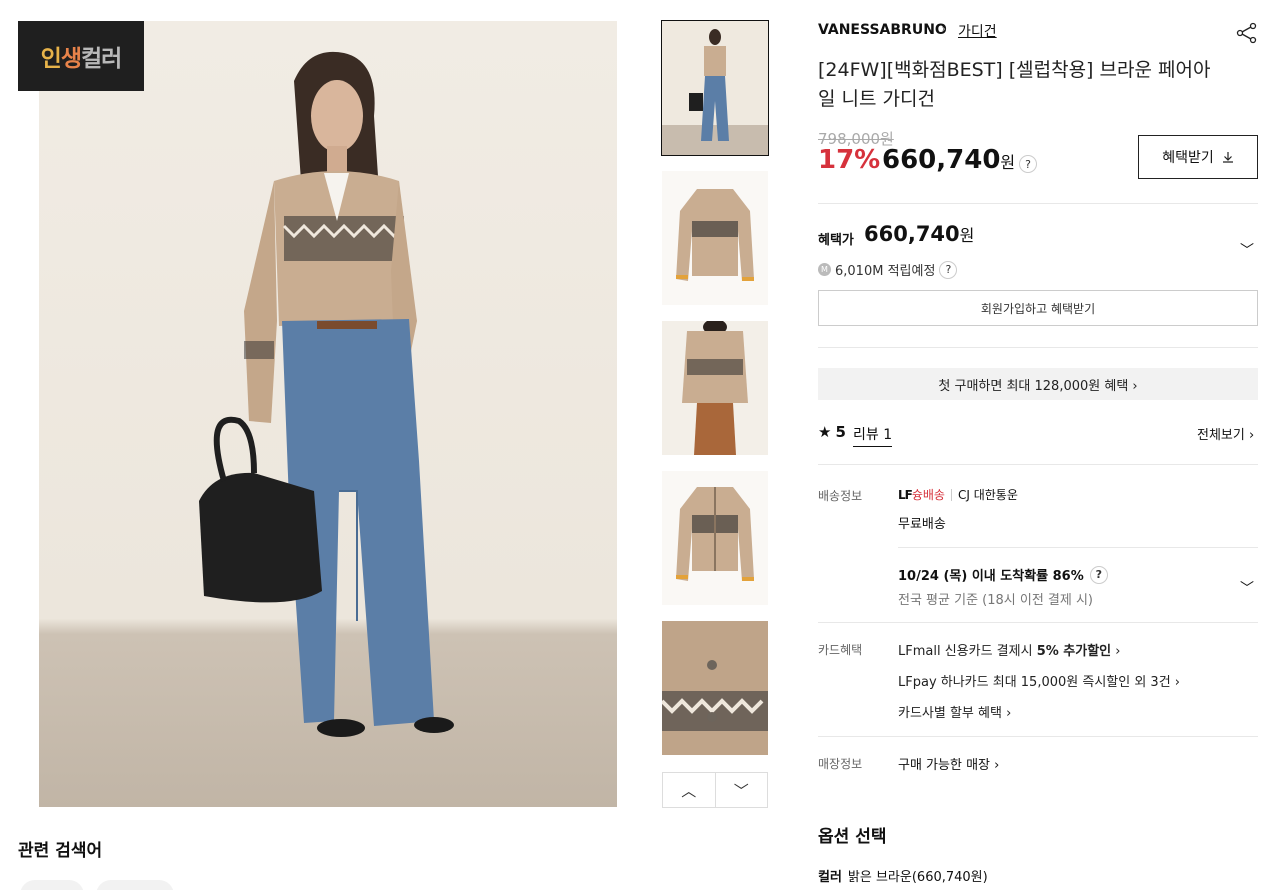 This screenshot has width=1284, height=890. Describe the element at coordinates (81, 56) in the screenshot. I see `color-badge: 인 생 컬러` at that location.